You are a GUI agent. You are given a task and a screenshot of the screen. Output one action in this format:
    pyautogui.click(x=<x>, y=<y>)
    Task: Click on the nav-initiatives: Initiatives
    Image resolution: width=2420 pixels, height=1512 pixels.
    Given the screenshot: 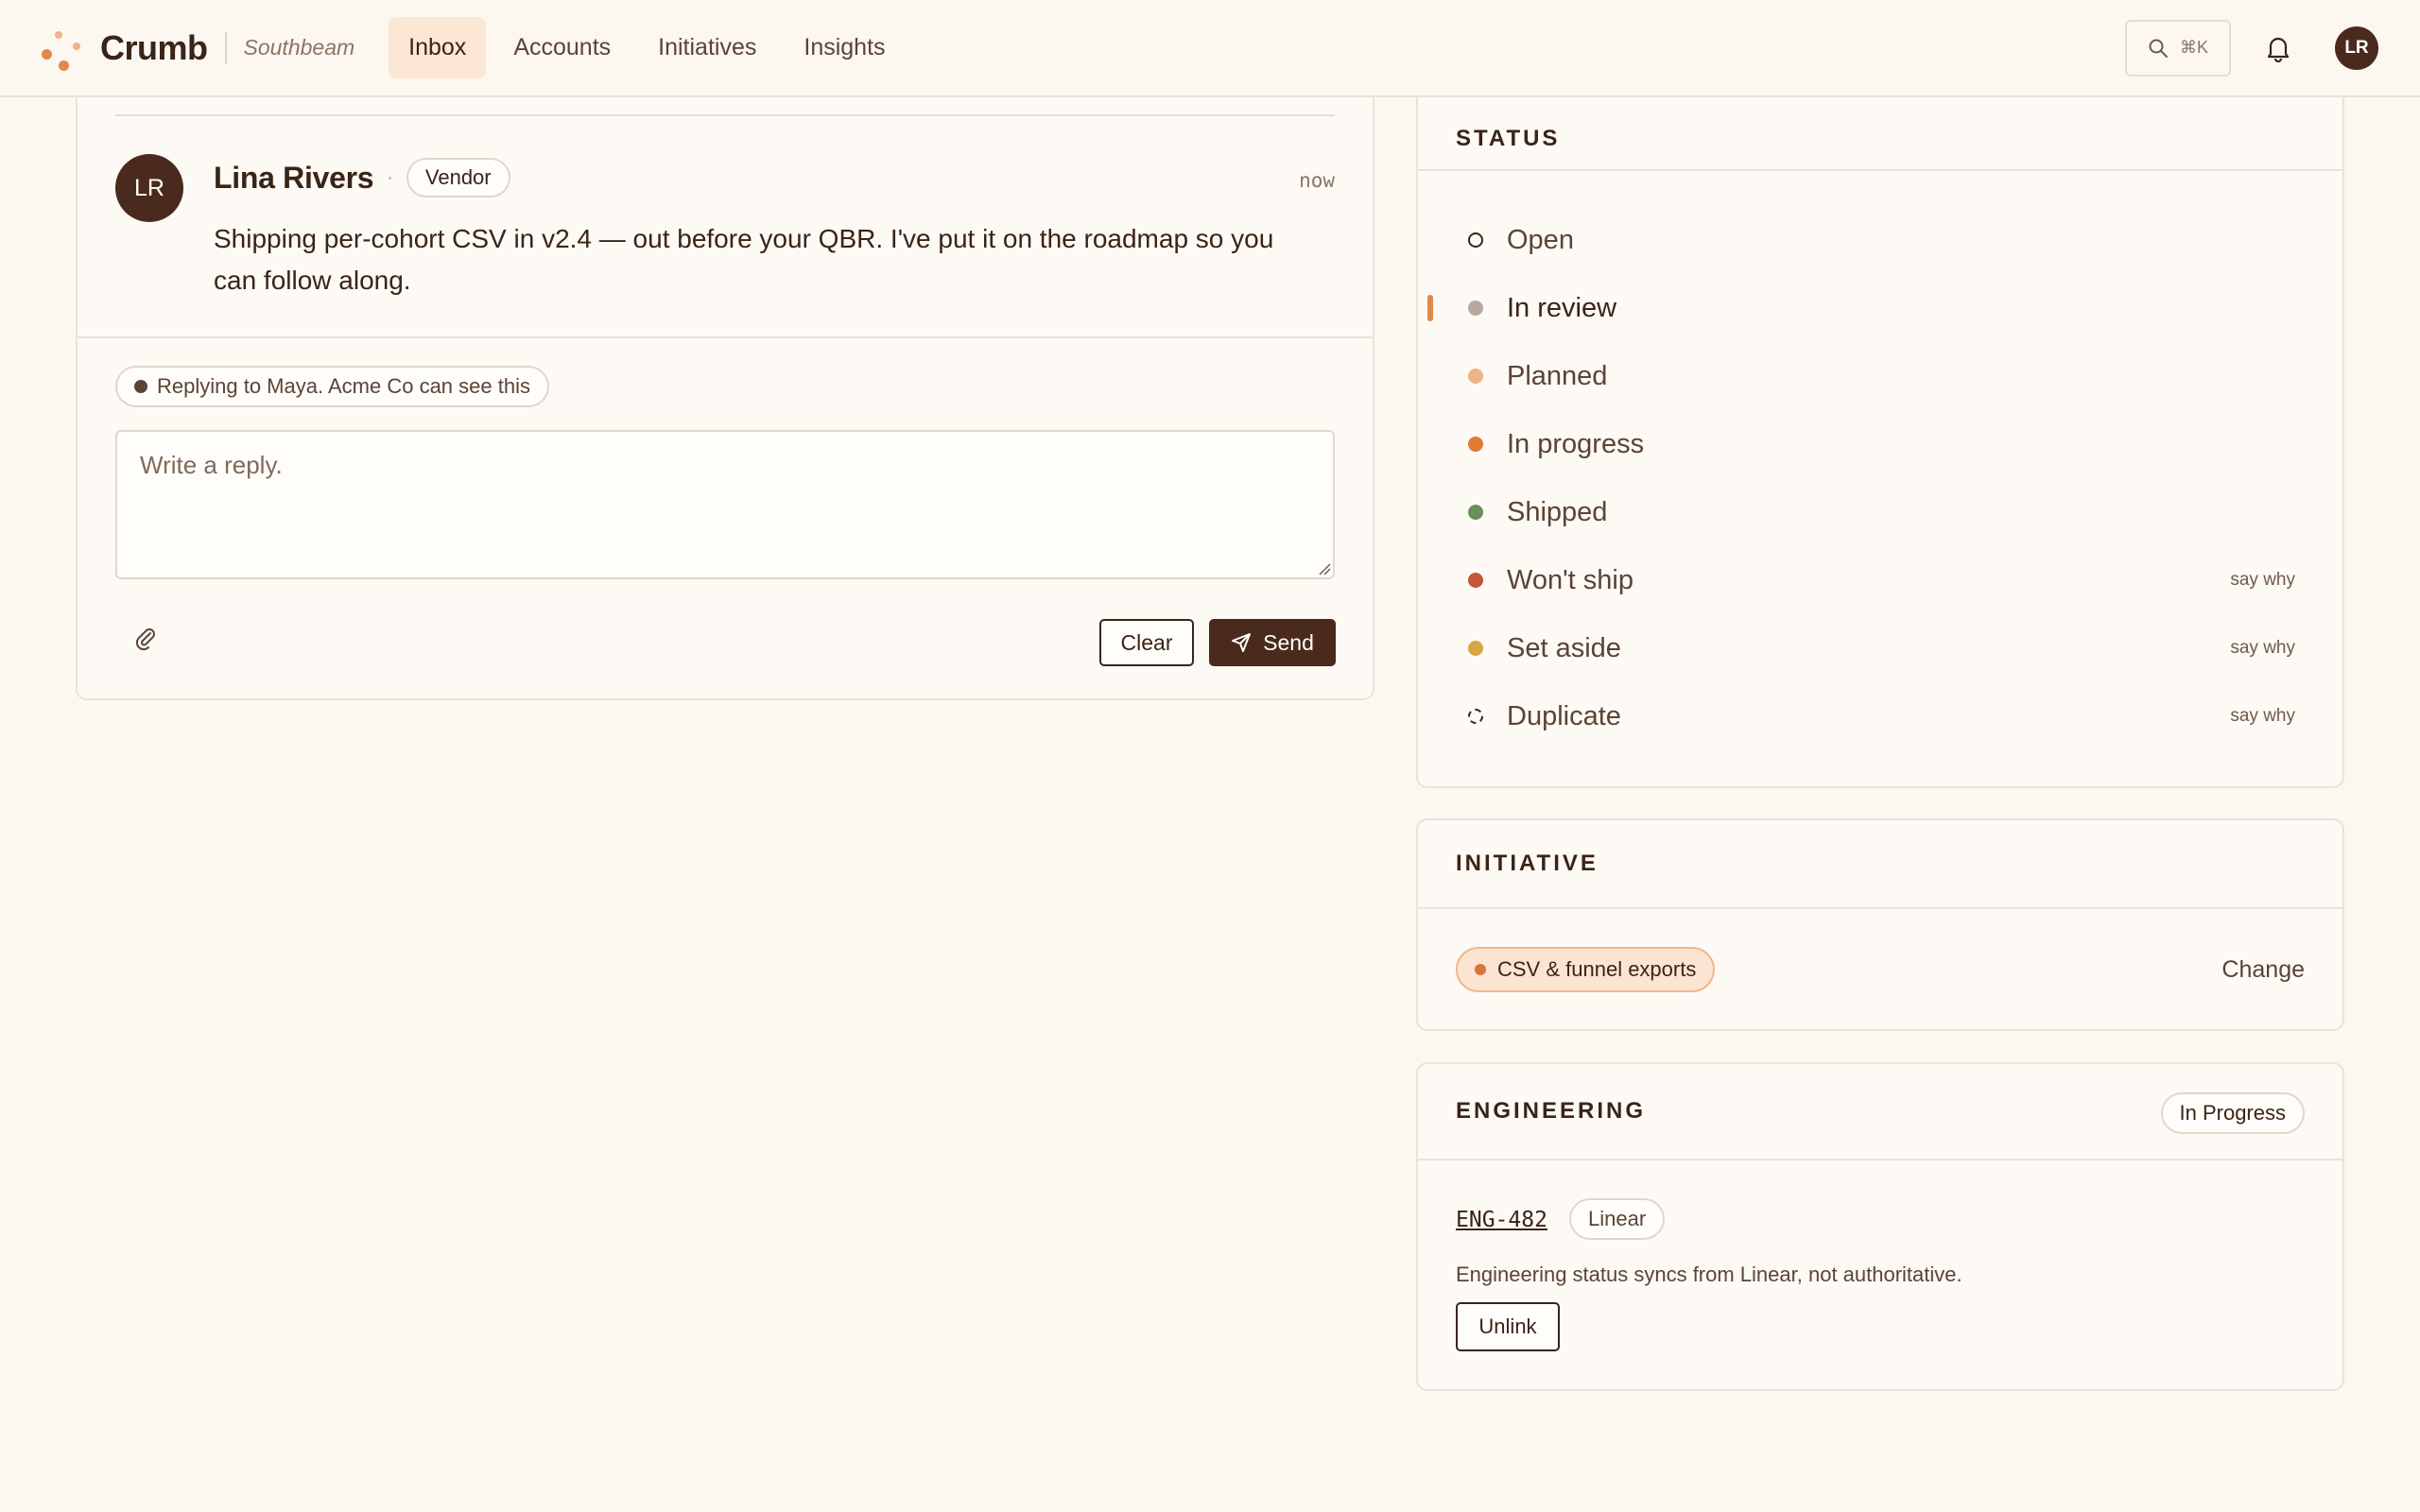 What is the action you would take?
    pyautogui.click(x=707, y=47)
    